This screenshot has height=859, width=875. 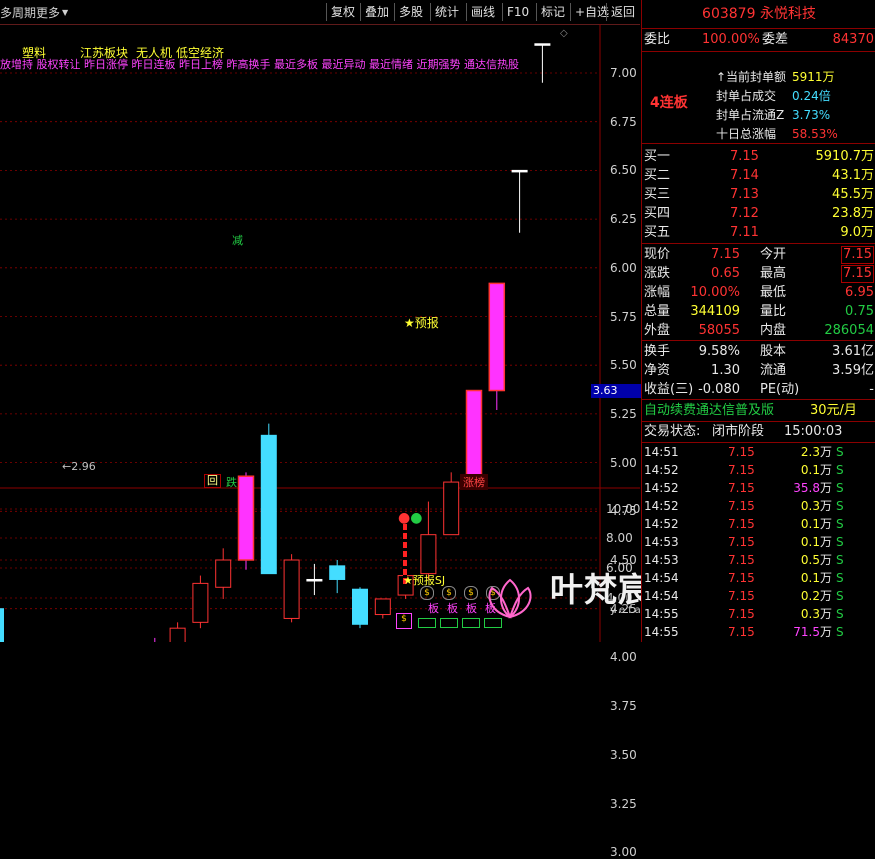 What do you see at coordinates (773, 292) in the screenshot?
I see `quote-label: 最低` at bounding box center [773, 292].